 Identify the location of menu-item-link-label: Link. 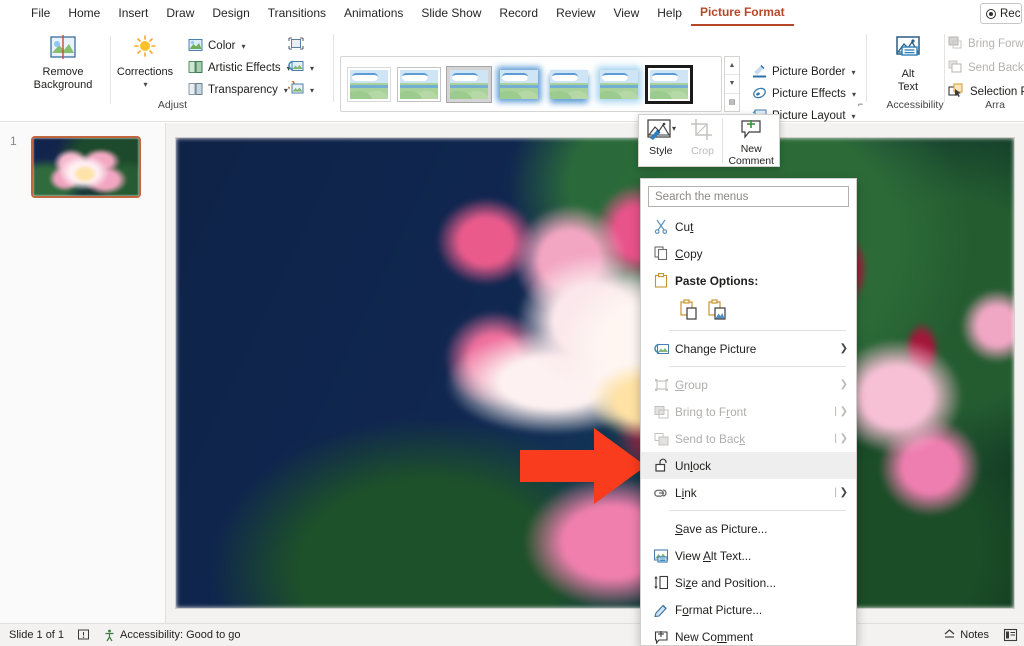
(686, 492).